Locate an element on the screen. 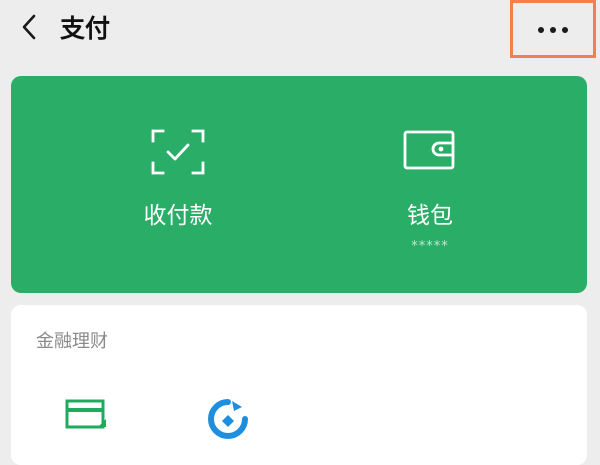  wallet-icon is located at coordinates (430, 152).